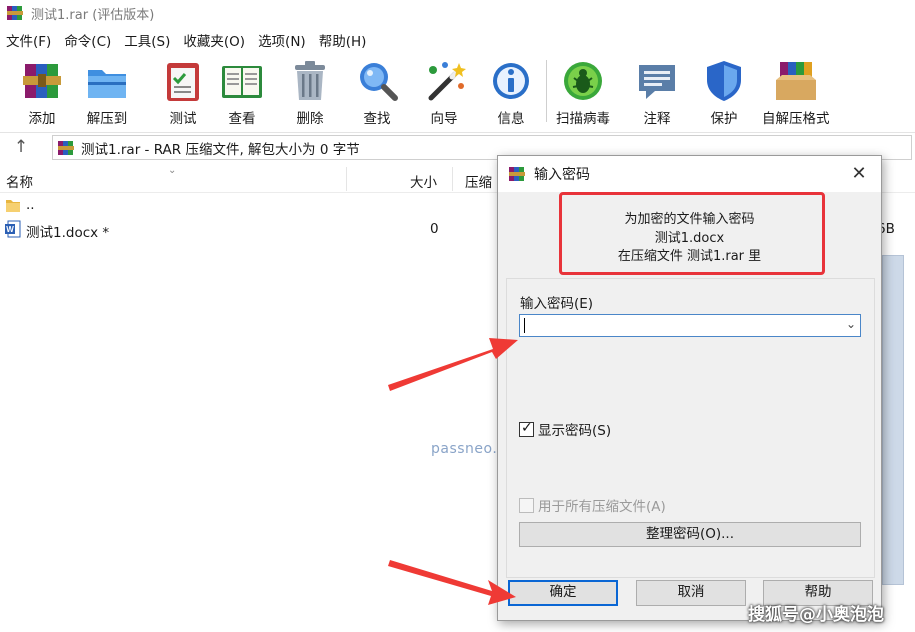  What do you see at coordinates (13, 205) in the screenshot?
I see `folder-up-icon` at bounding box center [13, 205].